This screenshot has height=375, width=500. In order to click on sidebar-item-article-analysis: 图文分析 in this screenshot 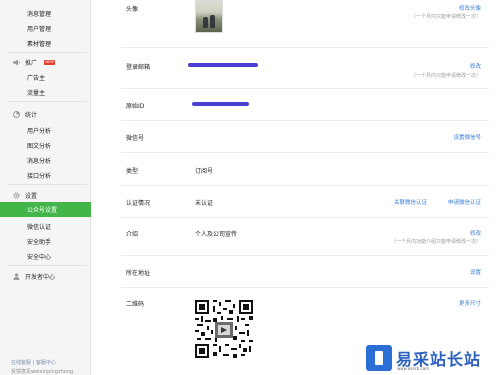, I will do `click(39, 145)`.